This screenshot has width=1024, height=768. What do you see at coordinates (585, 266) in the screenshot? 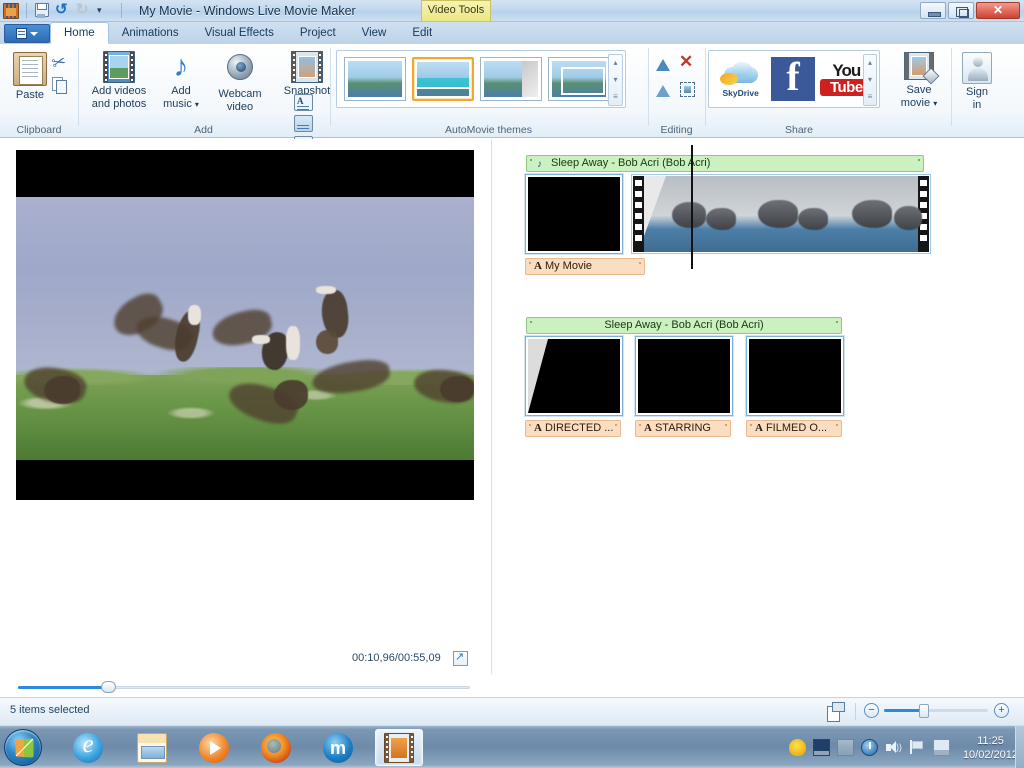
I see `clip-caption-my-movie: A My Movie` at bounding box center [585, 266].